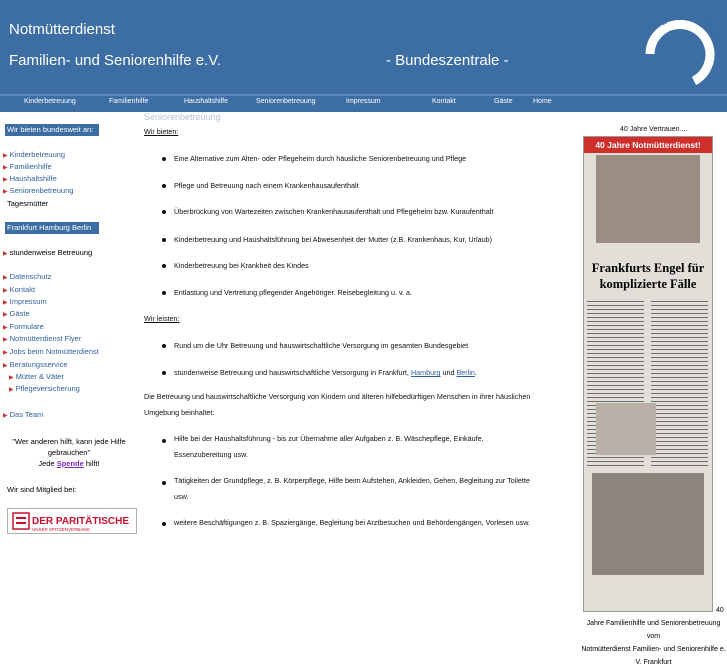 The width and height of the screenshot is (727, 669). Describe the element at coordinates (648, 284) in the screenshot. I see `news-headline: komplizierte Fälle` at that location.